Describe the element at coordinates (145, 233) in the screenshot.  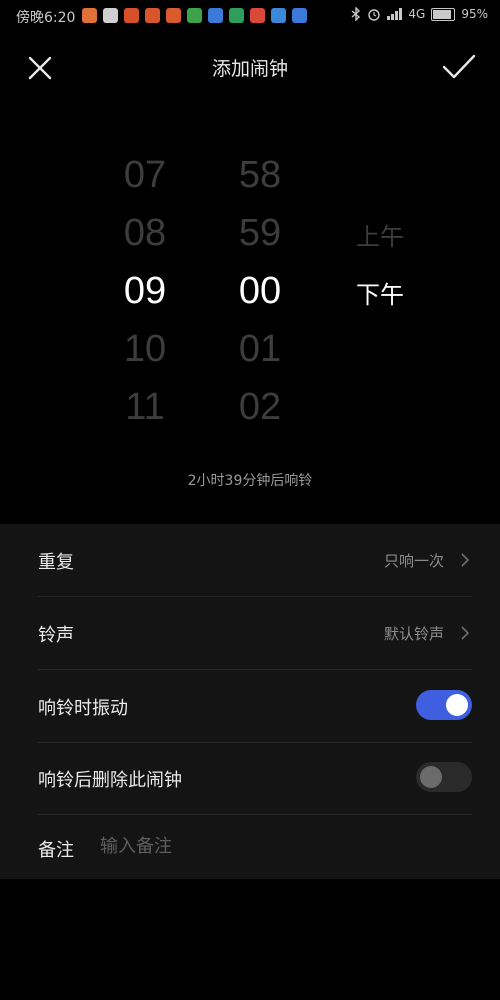
I see `hour-option: 08` at that location.